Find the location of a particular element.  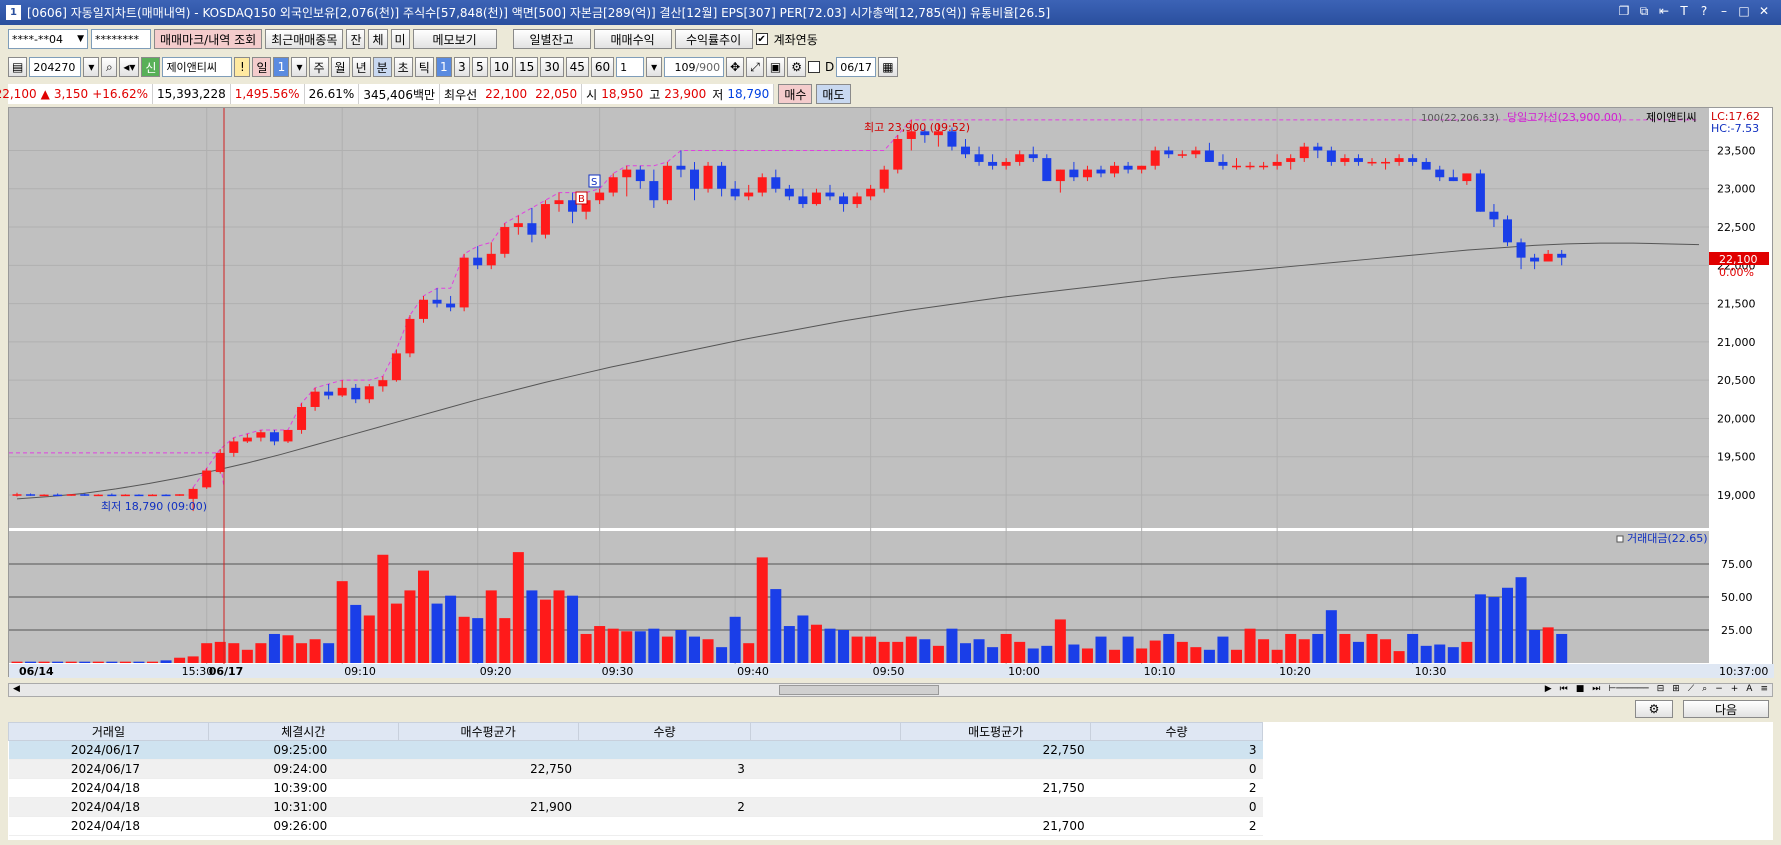

text-tool-icon: A is located at coordinates (1749, 689).